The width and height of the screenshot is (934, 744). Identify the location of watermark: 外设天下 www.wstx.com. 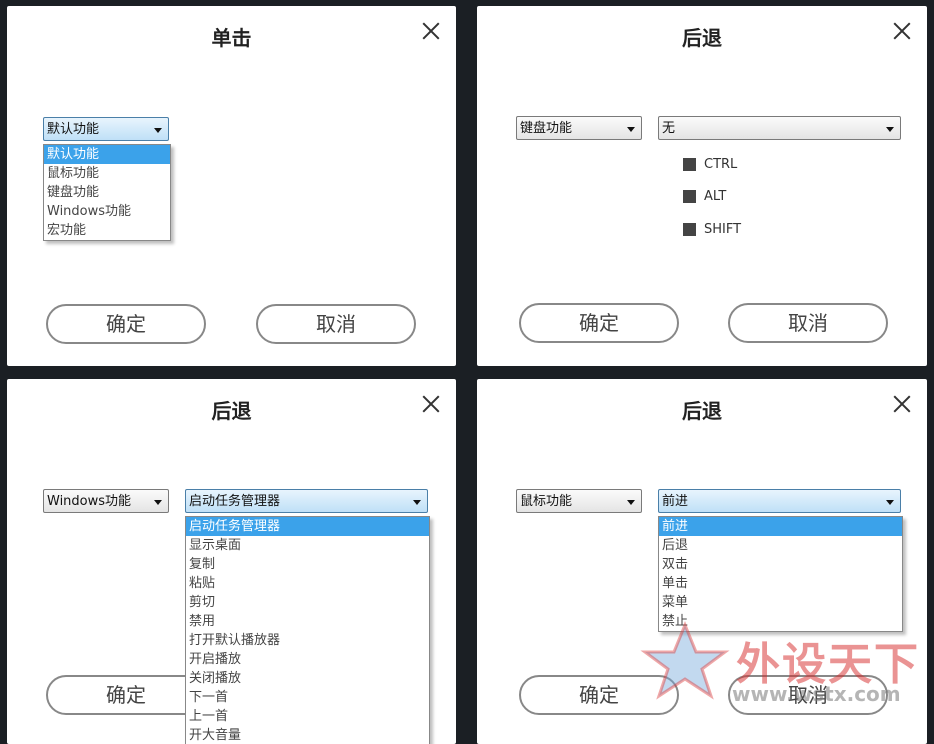
(785, 665).